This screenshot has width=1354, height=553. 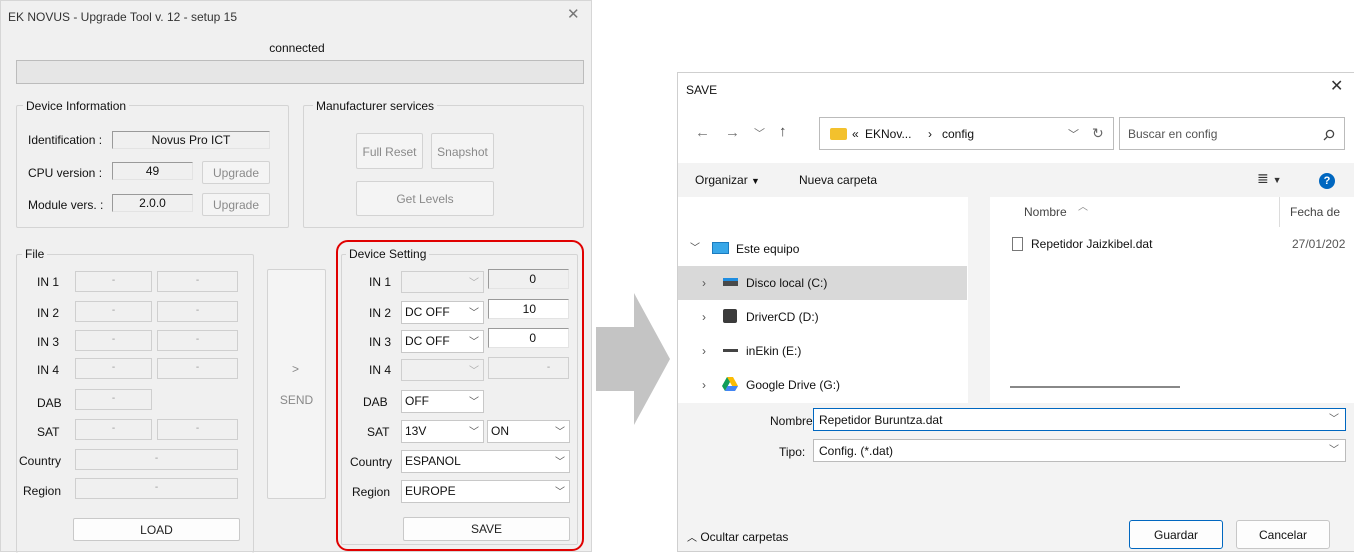 I want to click on identification-label: Identification :, so click(x=65, y=140).